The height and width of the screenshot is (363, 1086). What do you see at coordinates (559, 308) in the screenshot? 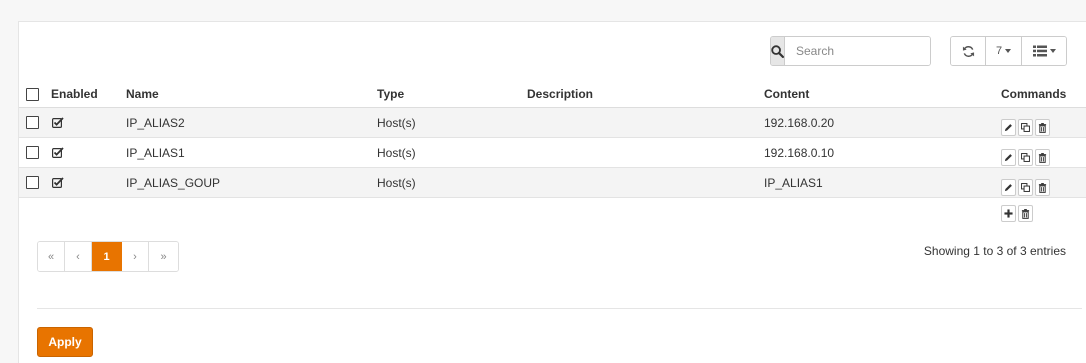
I see `divider` at bounding box center [559, 308].